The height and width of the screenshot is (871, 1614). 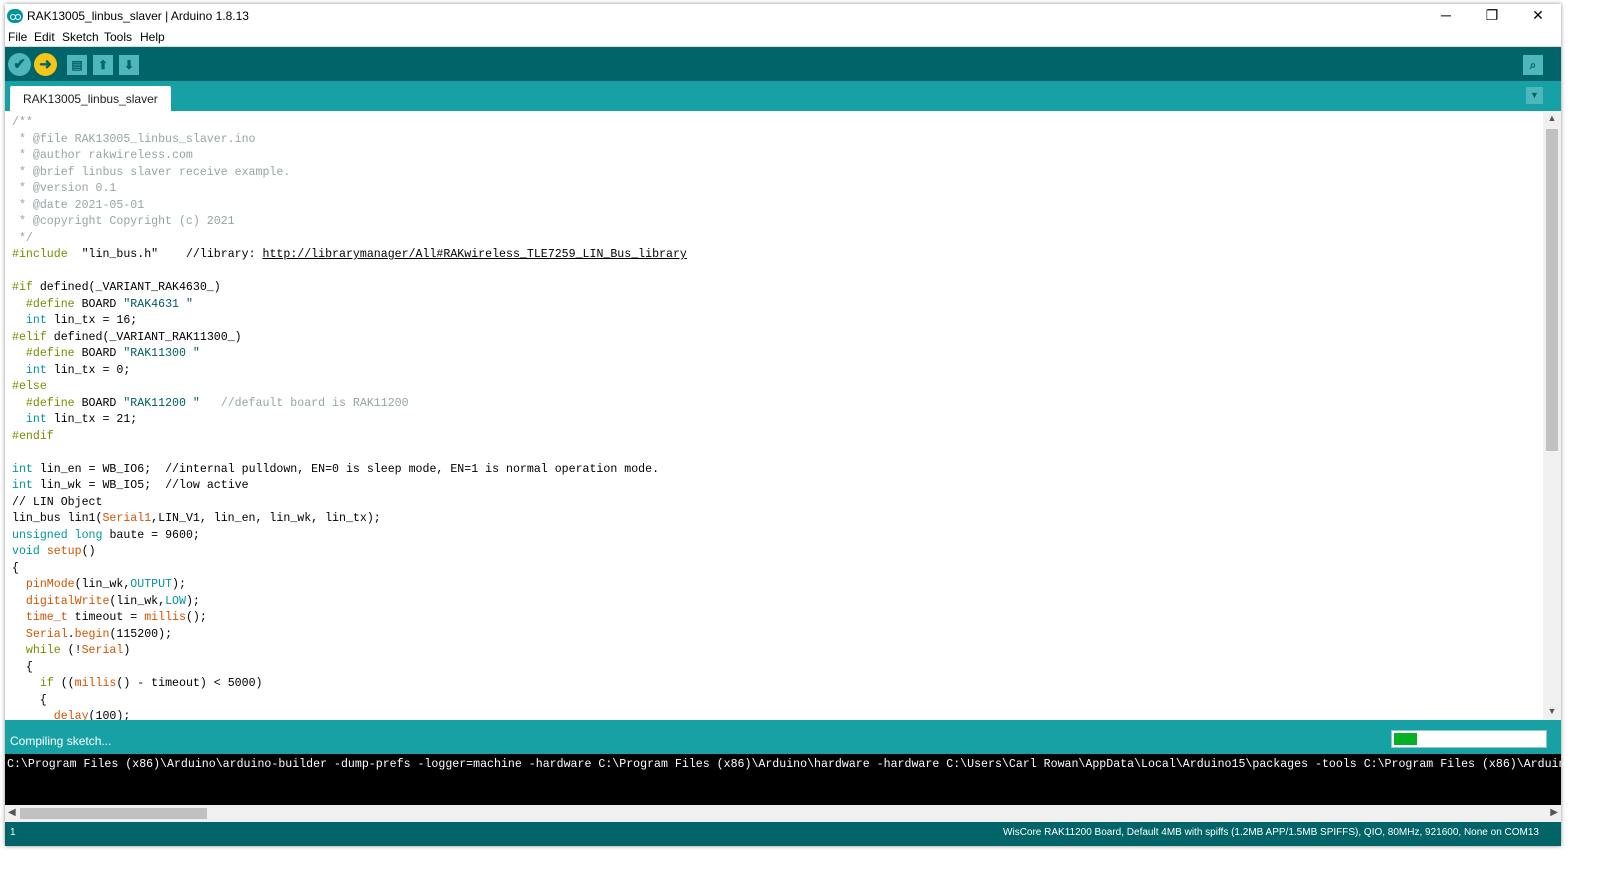 I want to click on code-line: #define BOARD "RAK4631 ", so click(x=349, y=305).